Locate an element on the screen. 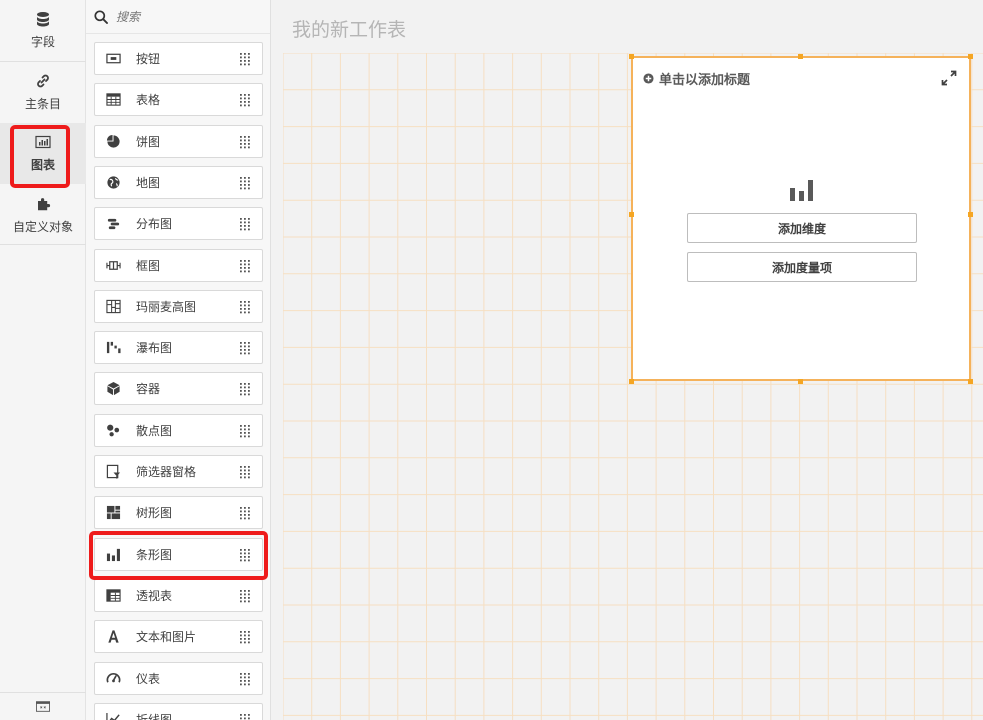  asset-item-distribution-plot: 分布图 is located at coordinates (178, 224).